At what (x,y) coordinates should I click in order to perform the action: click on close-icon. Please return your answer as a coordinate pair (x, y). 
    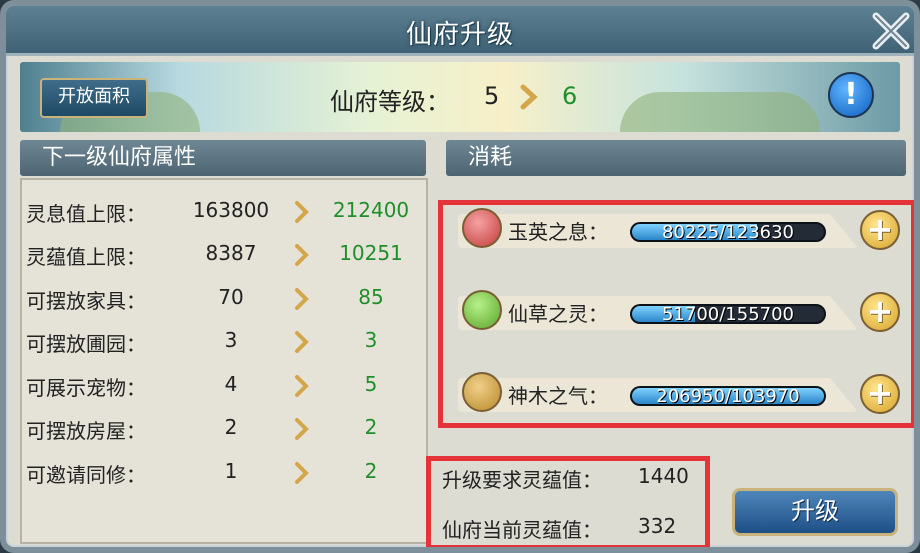
    Looking at the image, I should click on (891, 31).